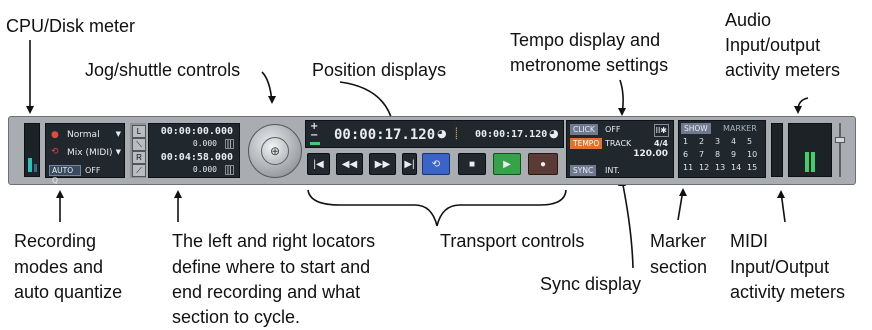  What do you see at coordinates (204, 169) in the screenshot?
I see `right-locator-offset: 0.000` at bounding box center [204, 169].